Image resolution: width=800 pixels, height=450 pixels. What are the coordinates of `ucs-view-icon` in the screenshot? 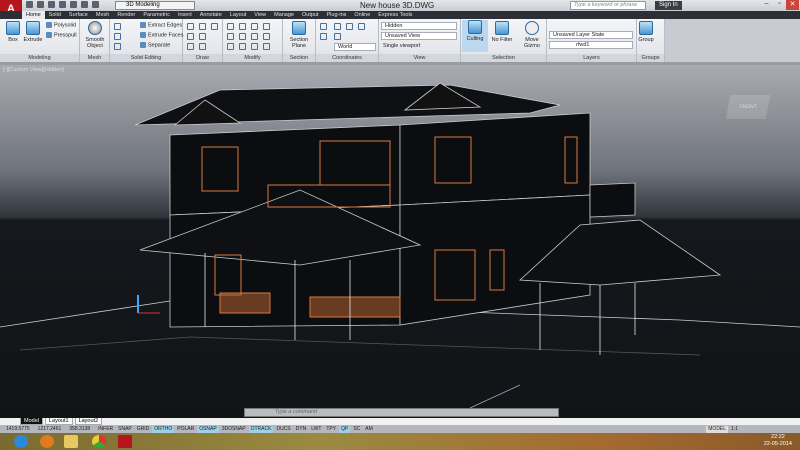 It's located at (323, 36).